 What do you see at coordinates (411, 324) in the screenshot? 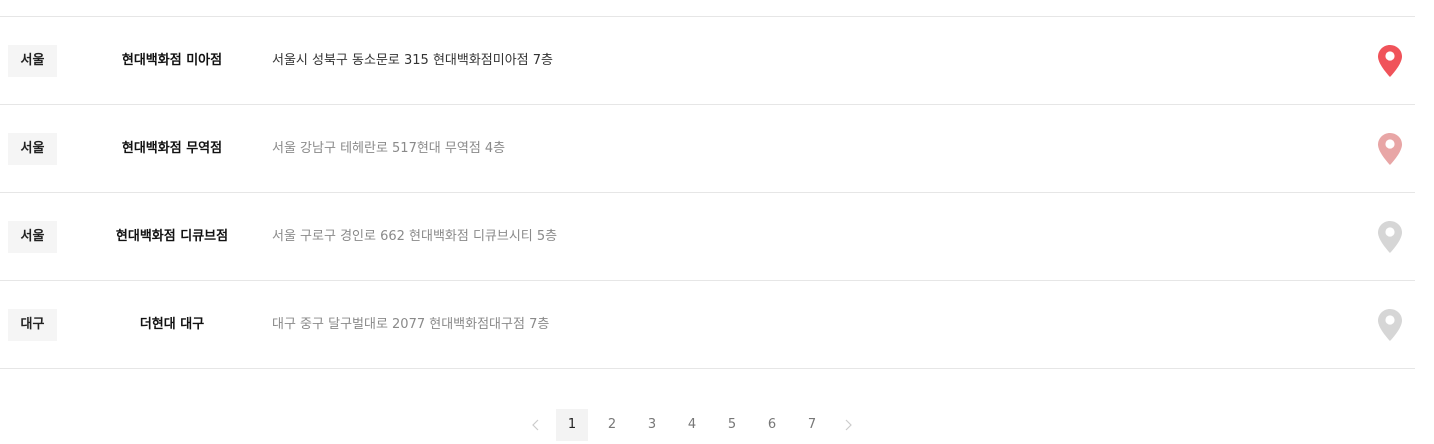
I see `store-address: 대구 중구 달구벌대로 2077 현대백화점대구점 7층` at bounding box center [411, 324].